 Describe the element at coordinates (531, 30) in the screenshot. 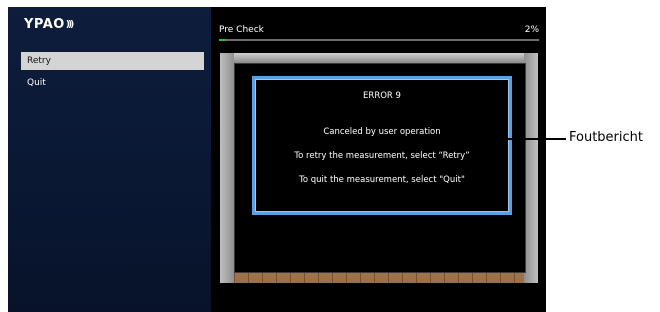

I see `progress-percent: 2%` at that location.